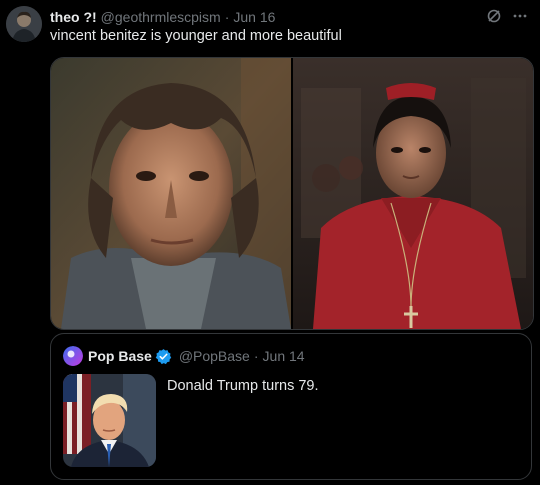 This screenshot has height=485, width=540. What do you see at coordinates (507, 17) in the screenshot?
I see `header-actions` at bounding box center [507, 17].